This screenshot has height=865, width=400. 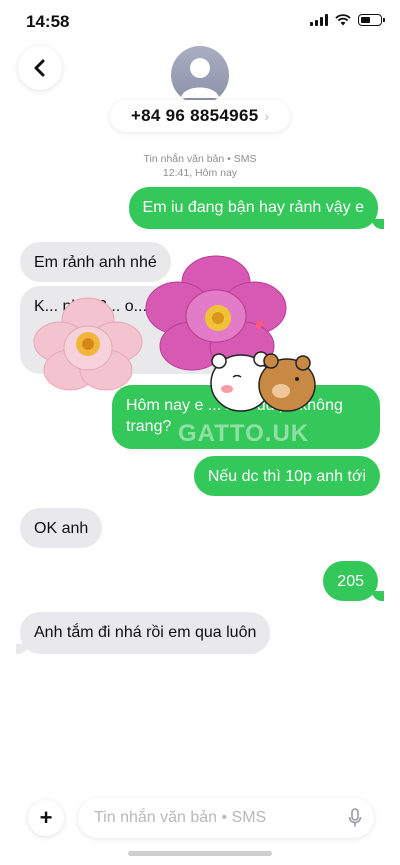 What do you see at coordinates (180, 817) in the screenshot?
I see `message-input-placeholder: Tin nhắn văn bản • SMS` at bounding box center [180, 817].